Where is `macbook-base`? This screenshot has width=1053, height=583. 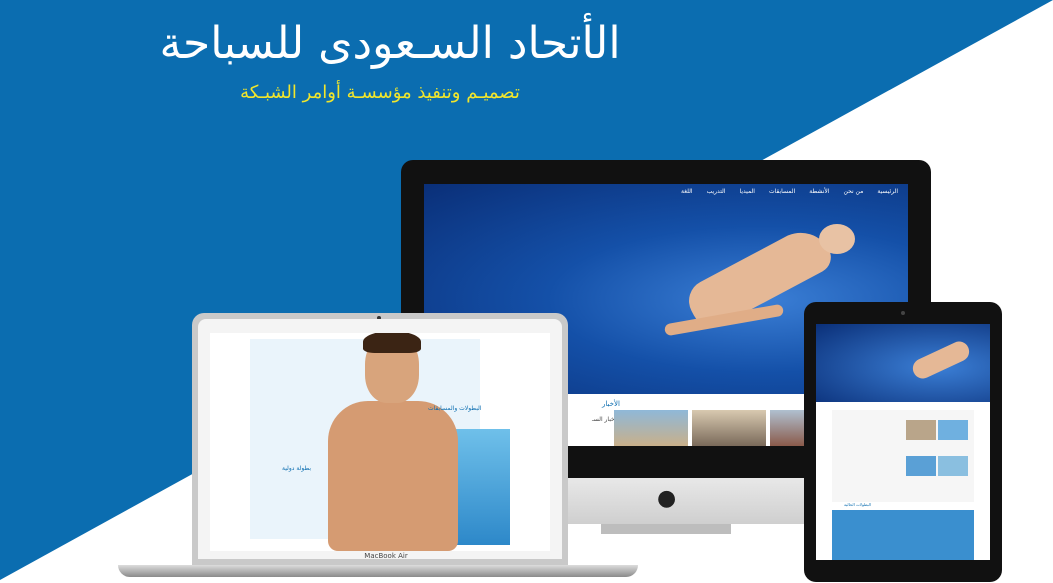
macbook-base is located at coordinates (378, 571).